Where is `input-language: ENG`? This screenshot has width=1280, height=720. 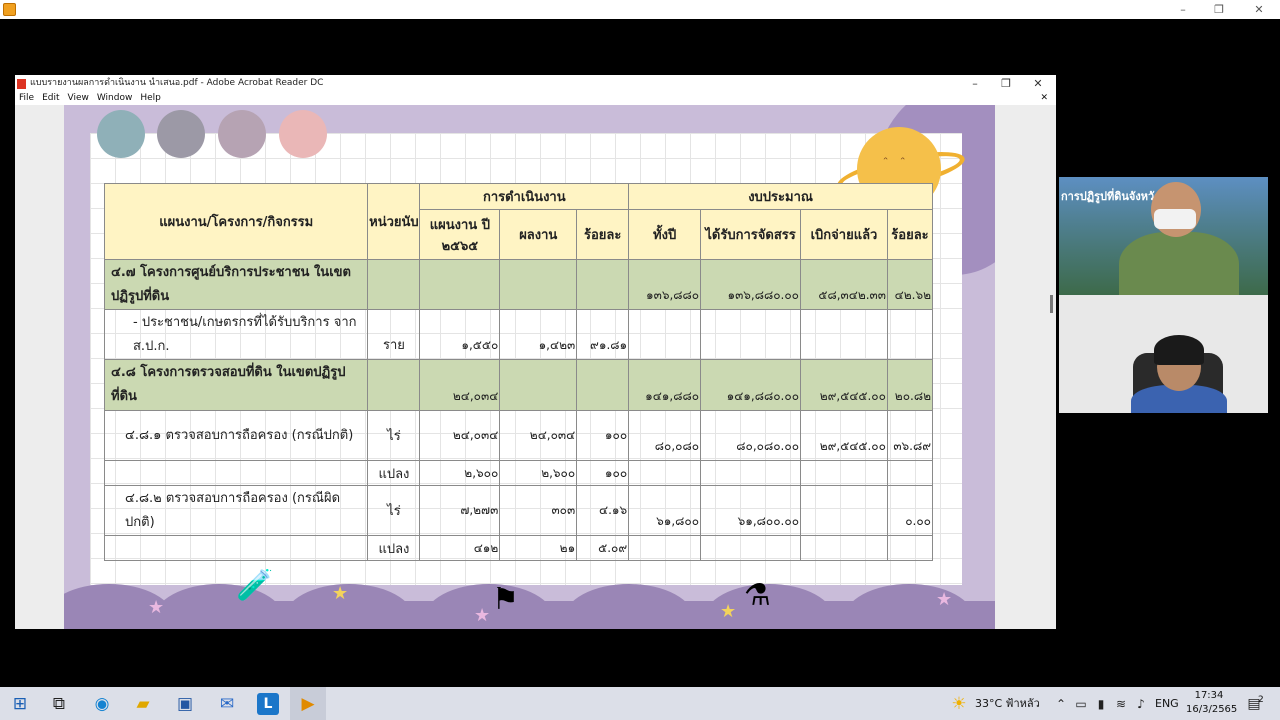
input-language: ENG is located at coordinates (1167, 703).